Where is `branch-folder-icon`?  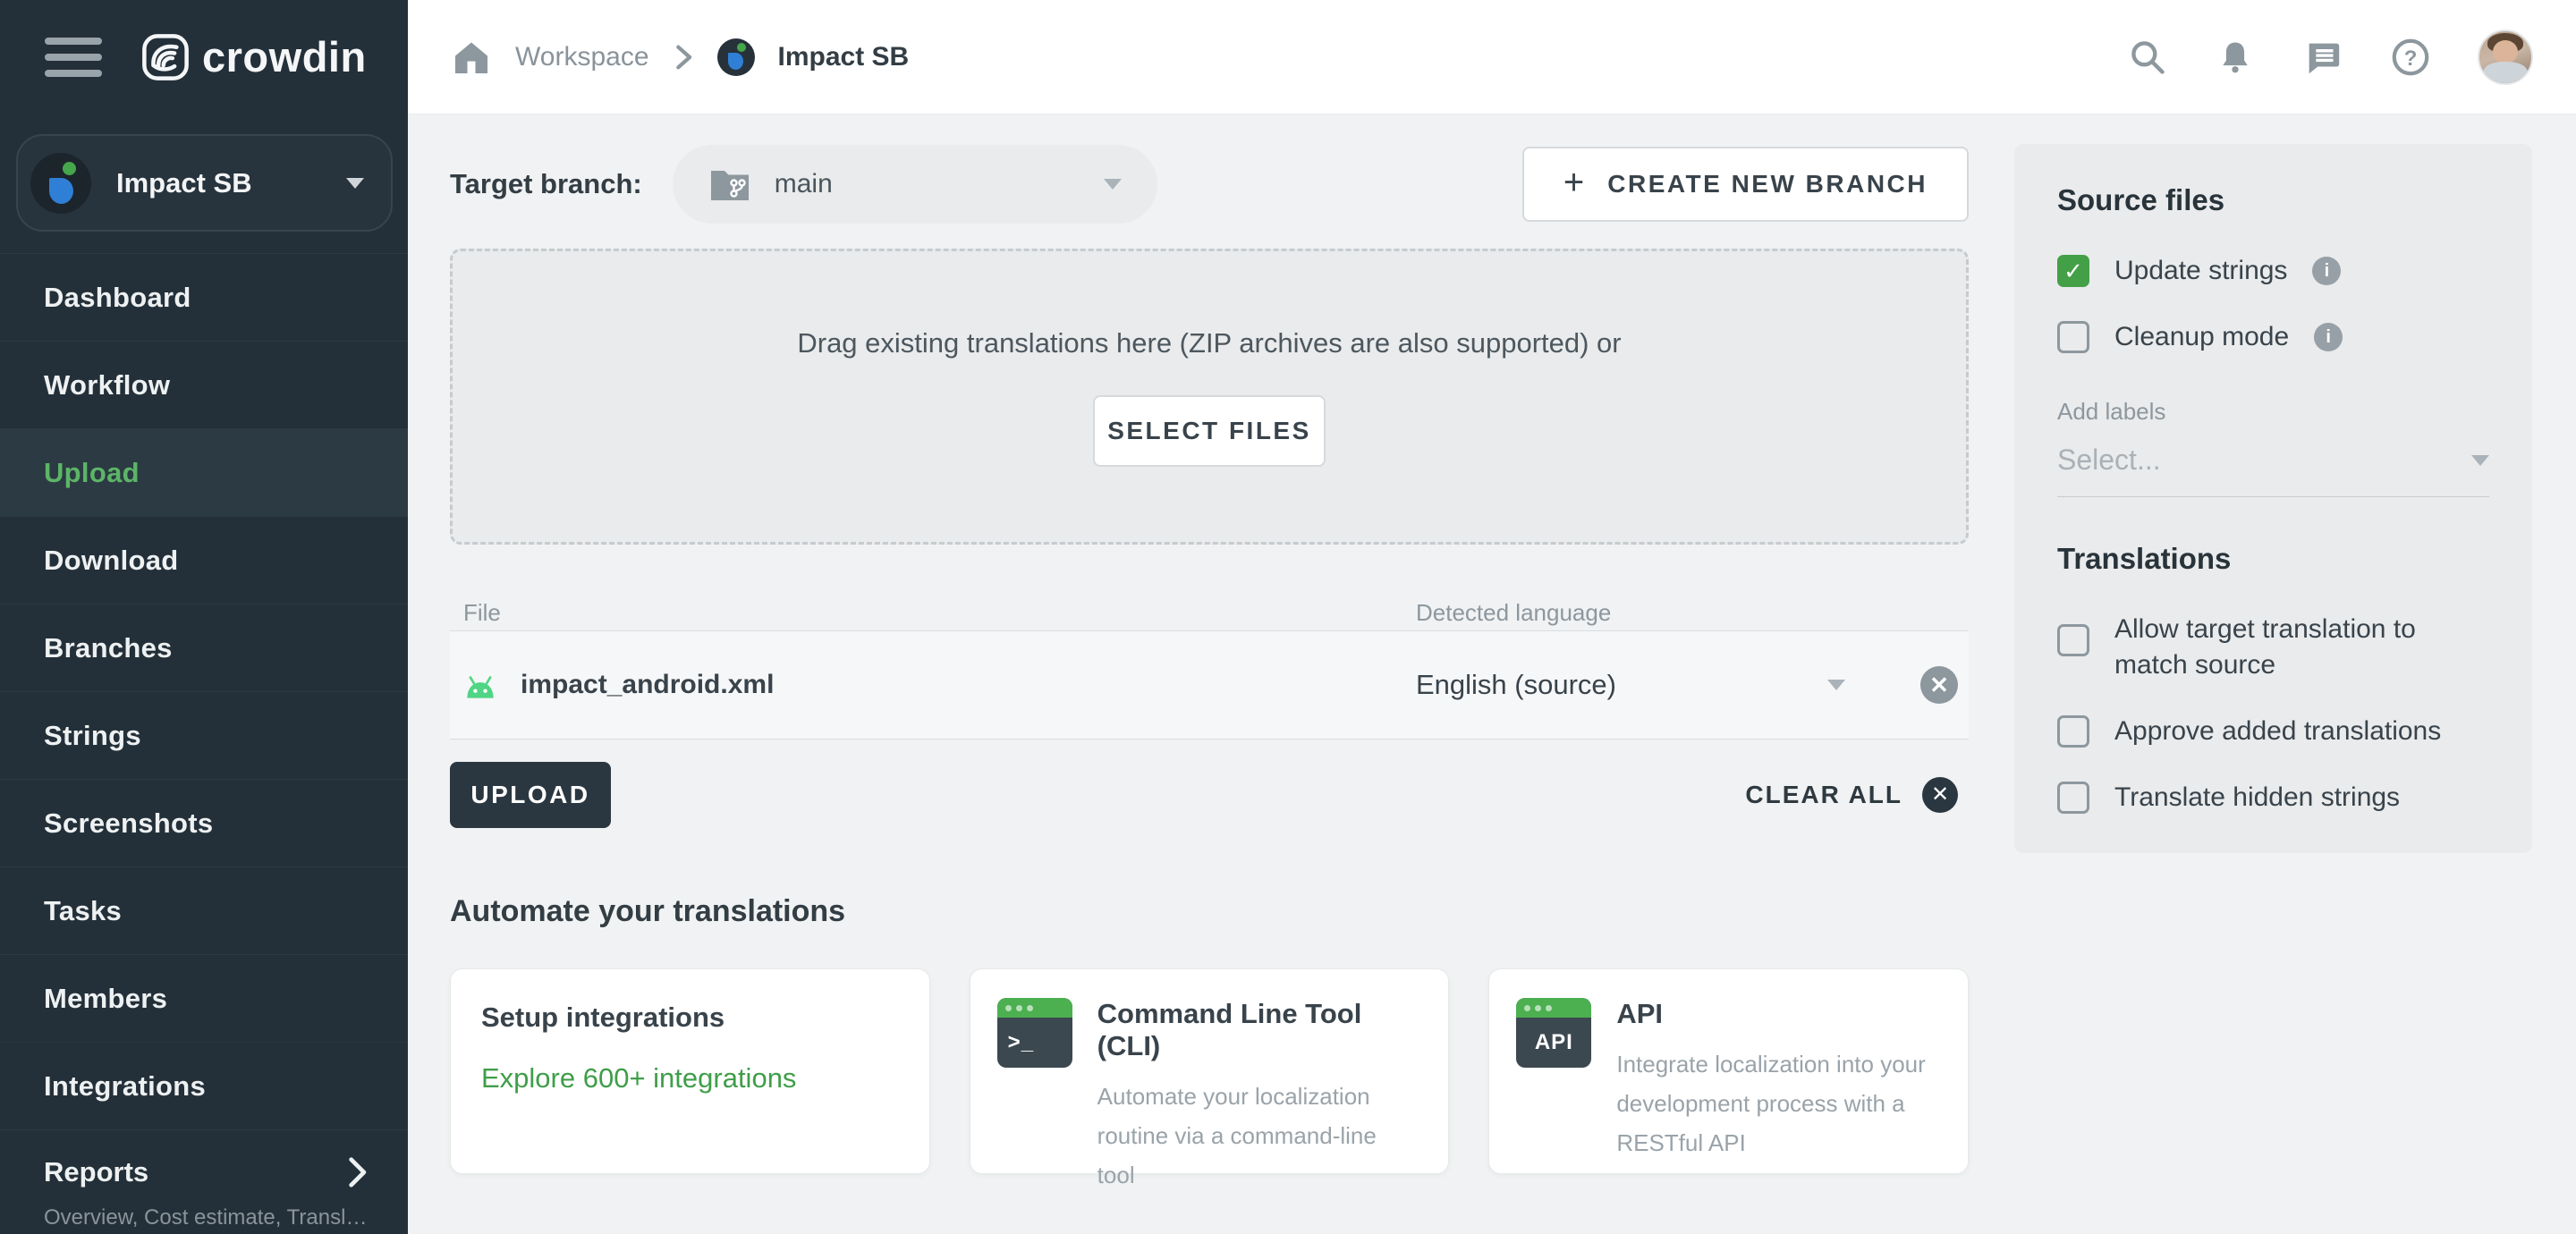
branch-folder-icon is located at coordinates (729, 184).